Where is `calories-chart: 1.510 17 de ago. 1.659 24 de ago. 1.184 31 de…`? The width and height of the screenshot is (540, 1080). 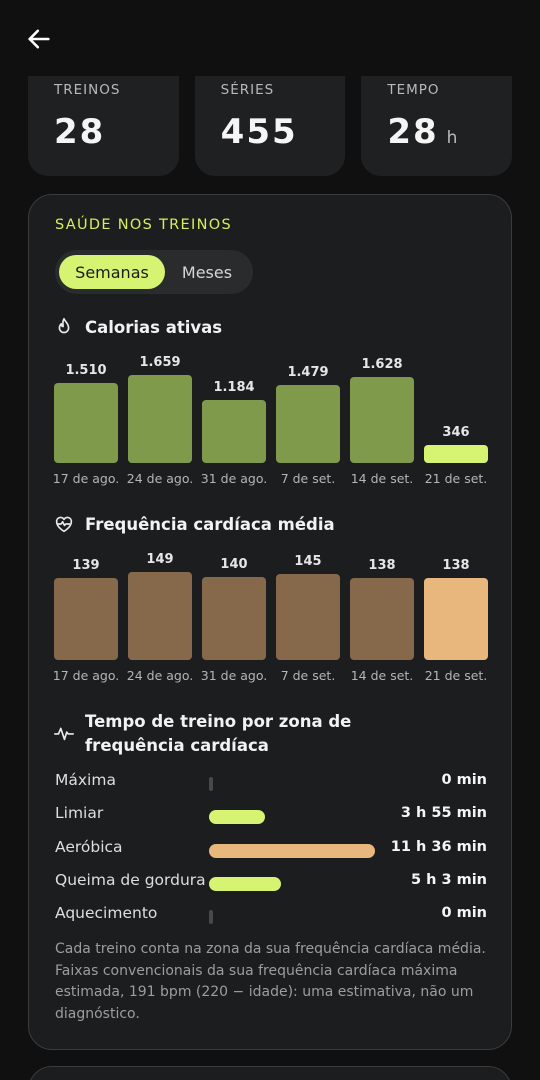
calories-chart: 1.510 17 de ago. 1.659 24 de ago. 1.184 31 de… is located at coordinates (270, 420).